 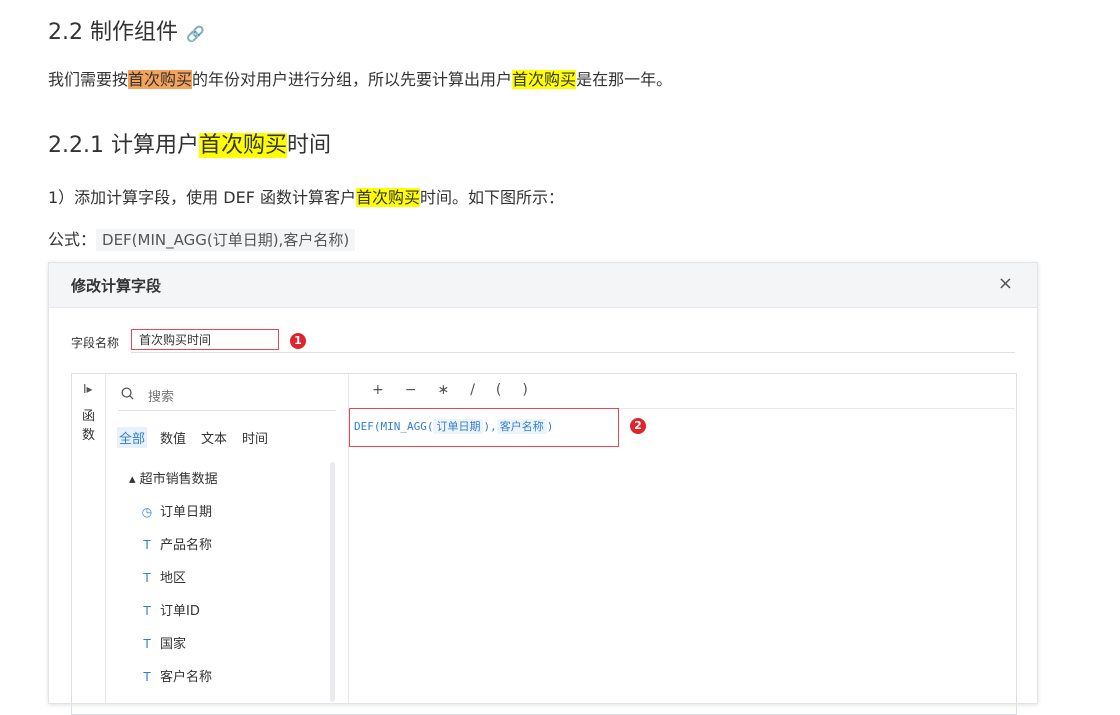 What do you see at coordinates (127, 393) in the screenshot?
I see `search-icon` at bounding box center [127, 393].